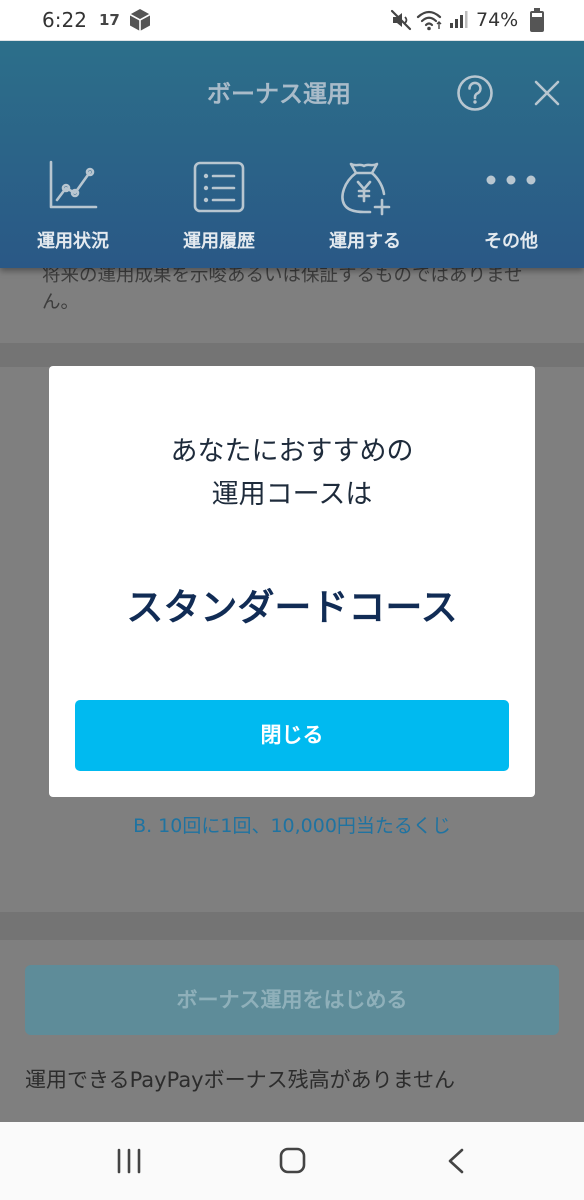 The height and width of the screenshot is (1200, 584). What do you see at coordinates (537, 23) in the screenshot?
I see `battery-level-fill` at bounding box center [537, 23].